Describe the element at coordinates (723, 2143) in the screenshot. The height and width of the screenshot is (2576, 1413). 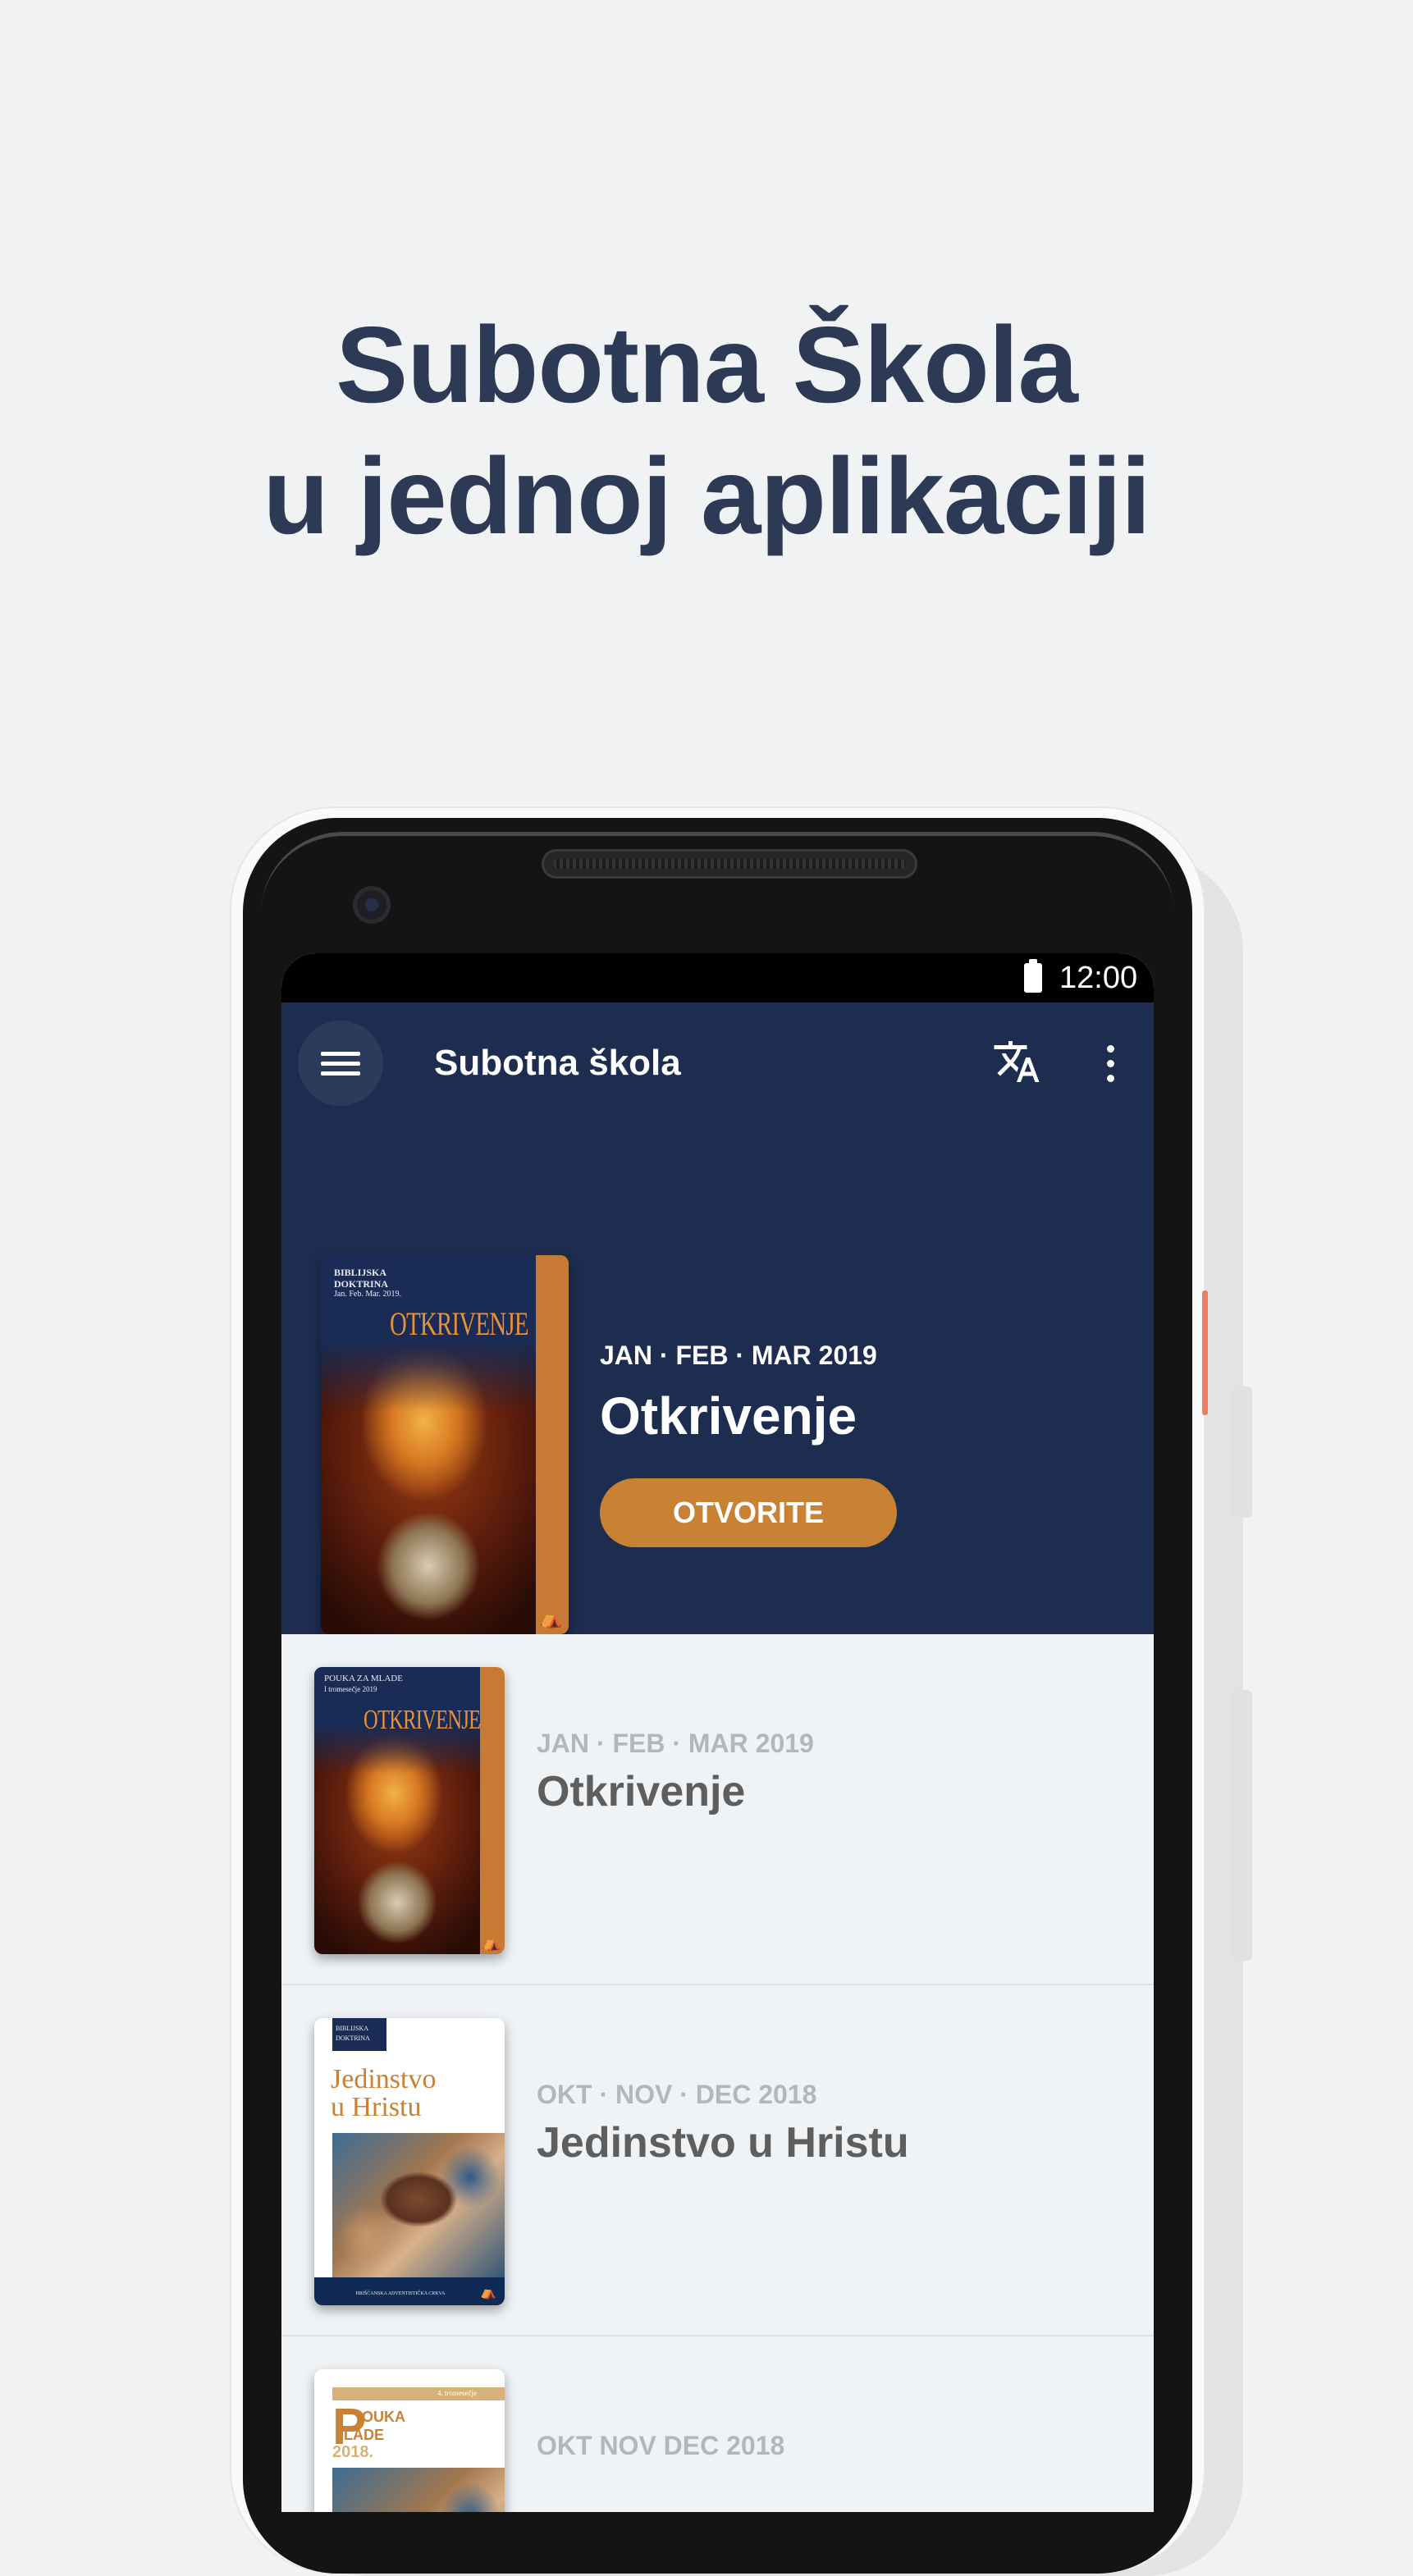
I see `quarterly-title: Jedinstvo u Hristu` at that location.